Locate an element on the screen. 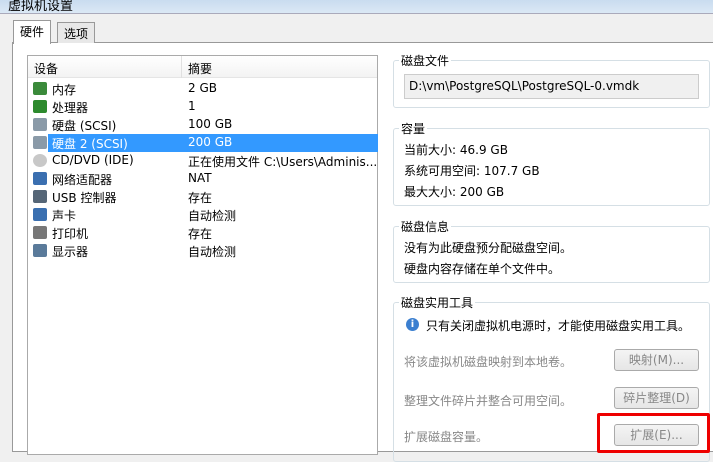 The width and height of the screenshot is (713, 462). device-name: 处理器 is located at coordinates (70, 108).